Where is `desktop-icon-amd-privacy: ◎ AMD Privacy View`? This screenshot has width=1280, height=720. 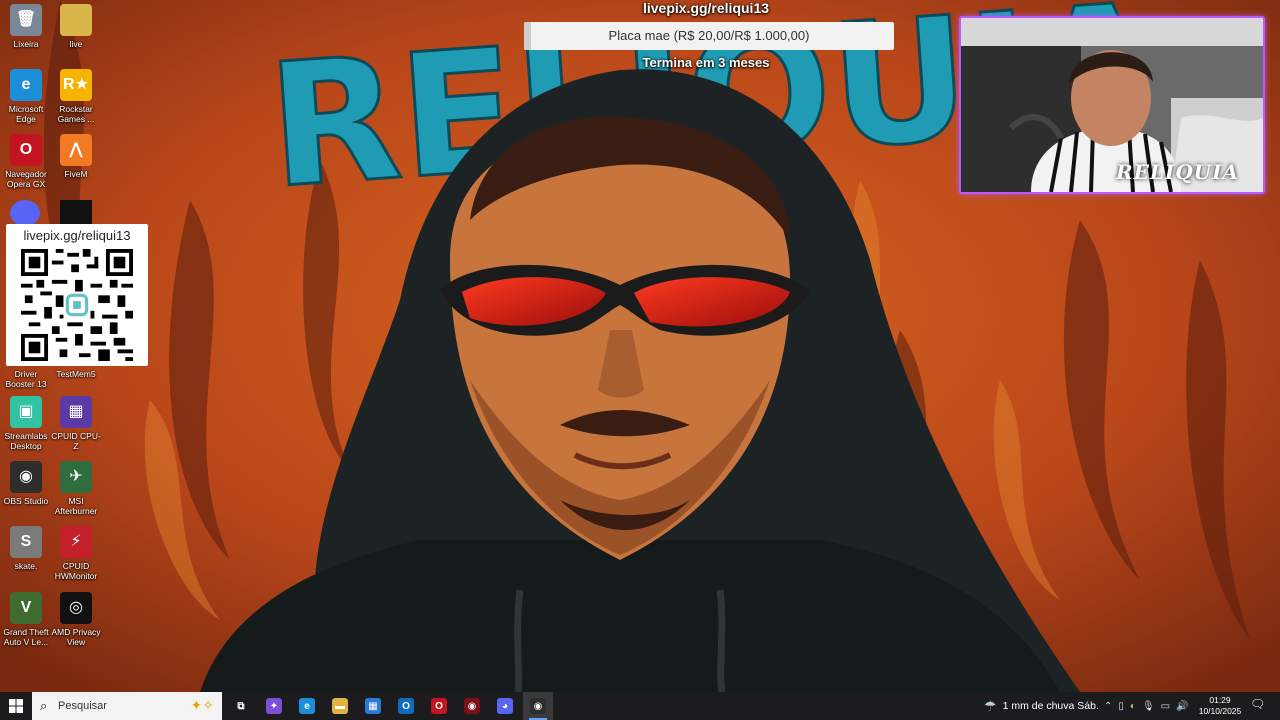 desktop-icon-amd-privacy: ◎ AMD Privacy View is located at coordinates (76, 619).